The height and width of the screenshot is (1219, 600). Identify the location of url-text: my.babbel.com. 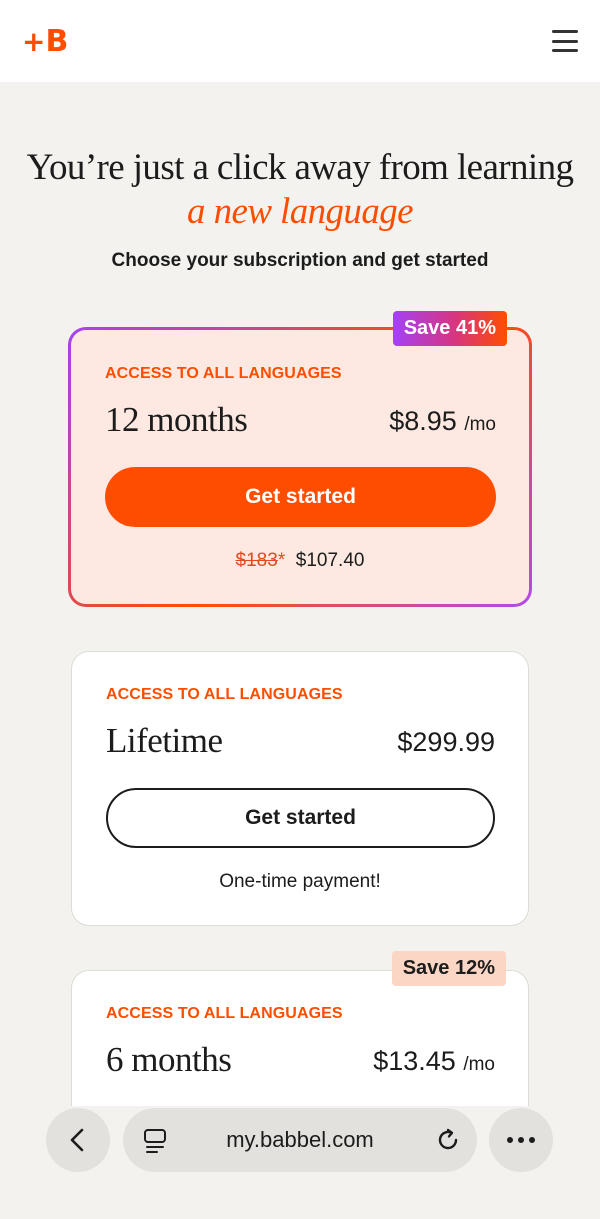
(300, 1139).